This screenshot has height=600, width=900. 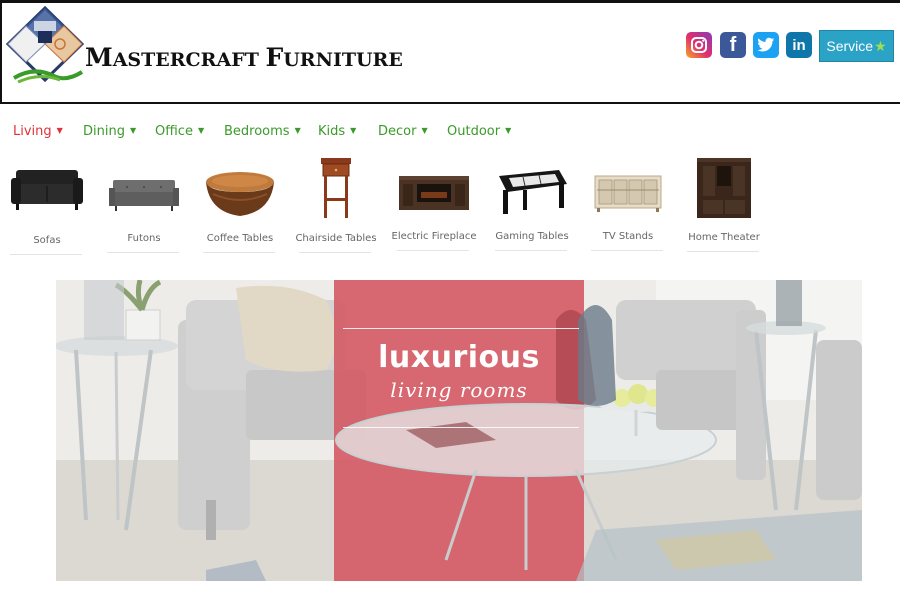 I want to click on brand-initial-1: M, so click(x=99, y=57).